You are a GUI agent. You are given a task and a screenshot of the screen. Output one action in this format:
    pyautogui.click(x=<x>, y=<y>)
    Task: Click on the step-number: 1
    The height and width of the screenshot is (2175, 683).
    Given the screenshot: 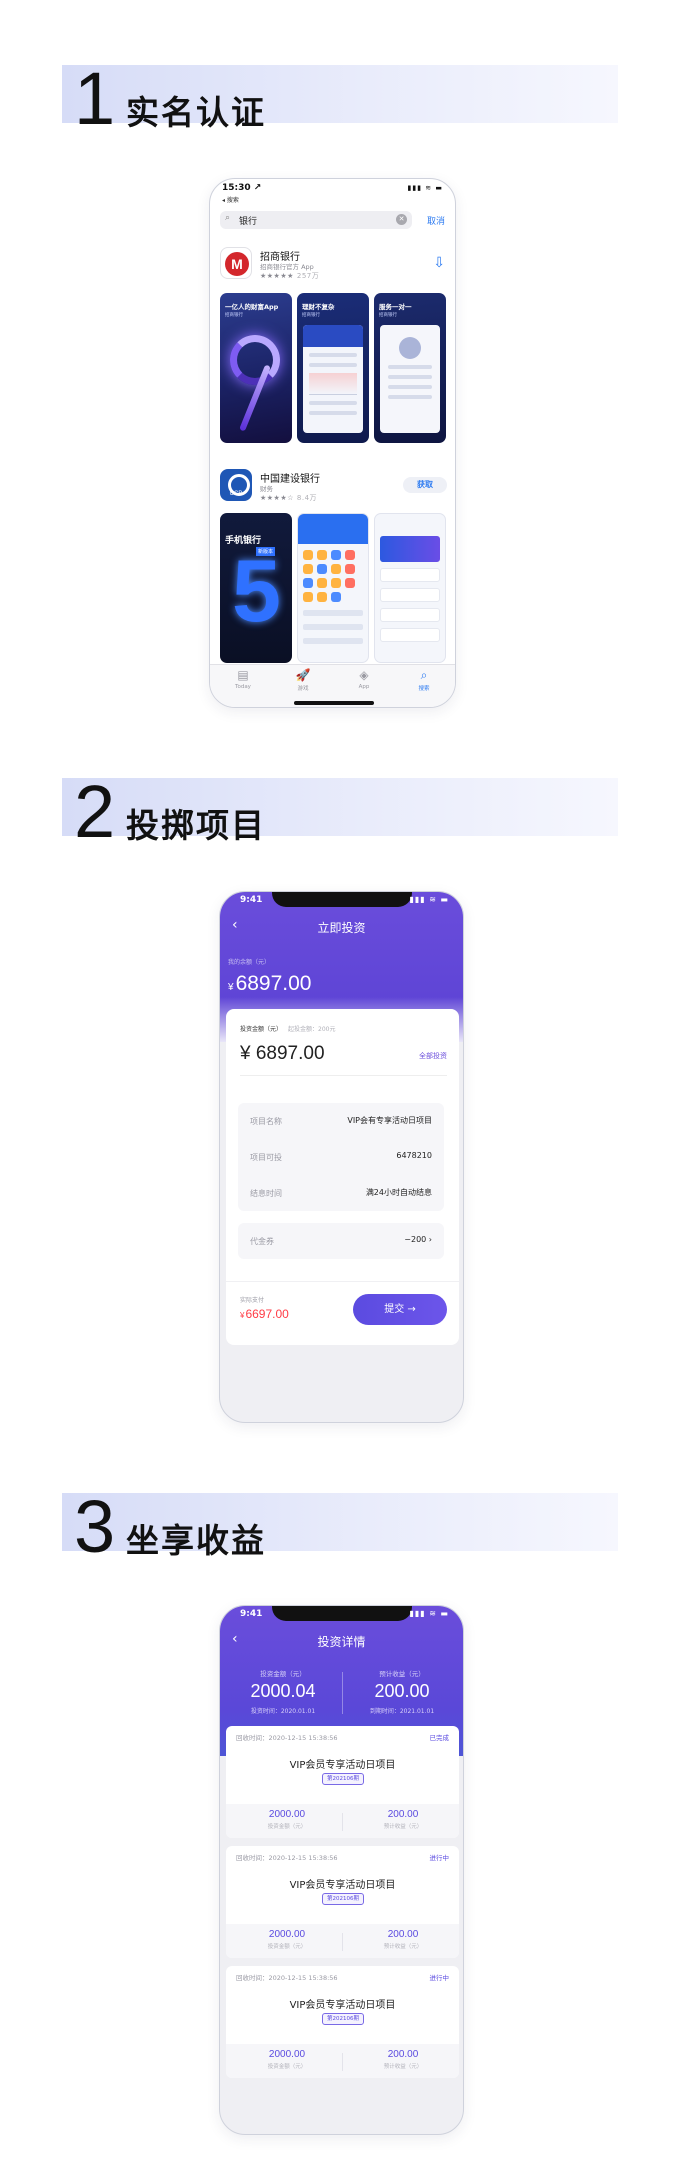 What is the action you would take?
    pyautogui.click(x=95, y=98)
    